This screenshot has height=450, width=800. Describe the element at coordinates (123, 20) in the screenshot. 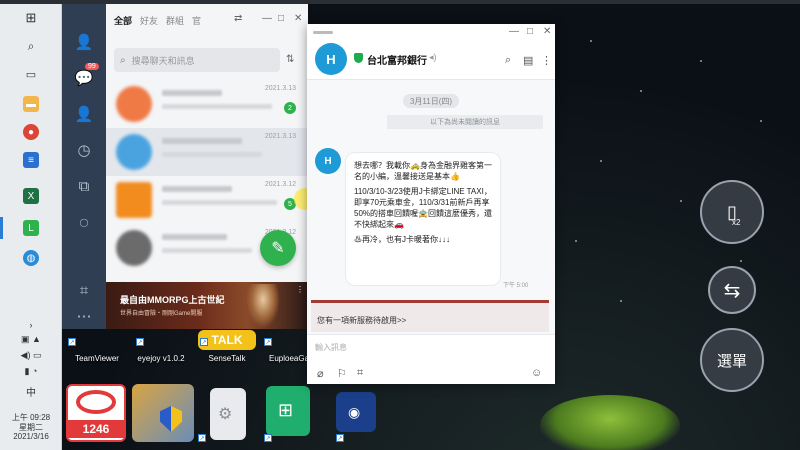

I see `tab-all: 全部` at that location.